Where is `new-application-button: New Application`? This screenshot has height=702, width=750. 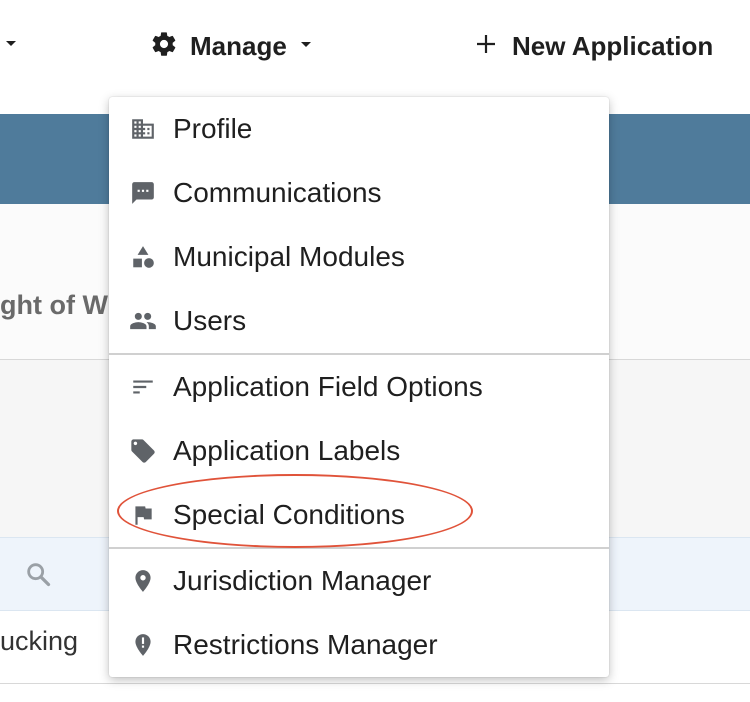 new-application-button: New Application is located at coordinates (593, 46).